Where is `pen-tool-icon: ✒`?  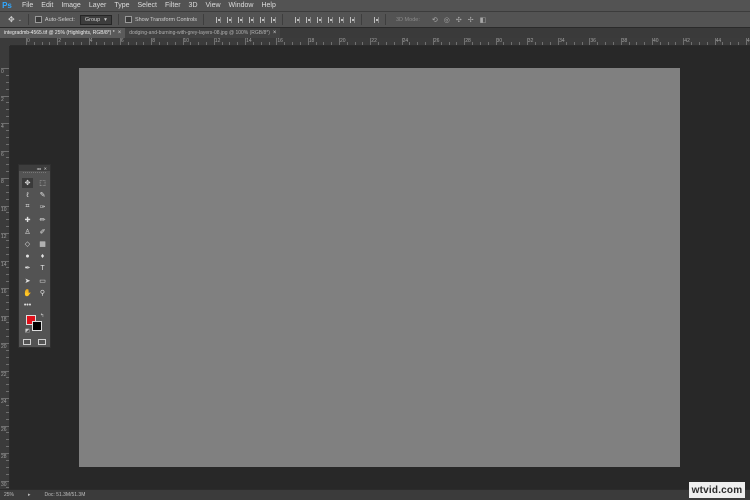
pen-tool-icon: ✒ is located at coordinates (27, 268).